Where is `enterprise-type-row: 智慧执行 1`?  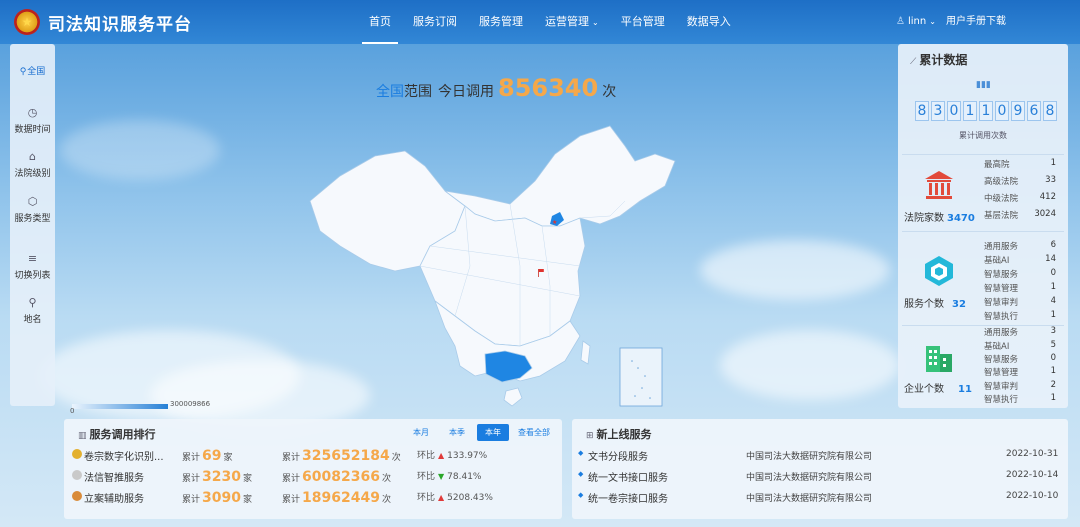
enterprise-type-row: 智慧执行 1 is located at coordinates (1020, 400).